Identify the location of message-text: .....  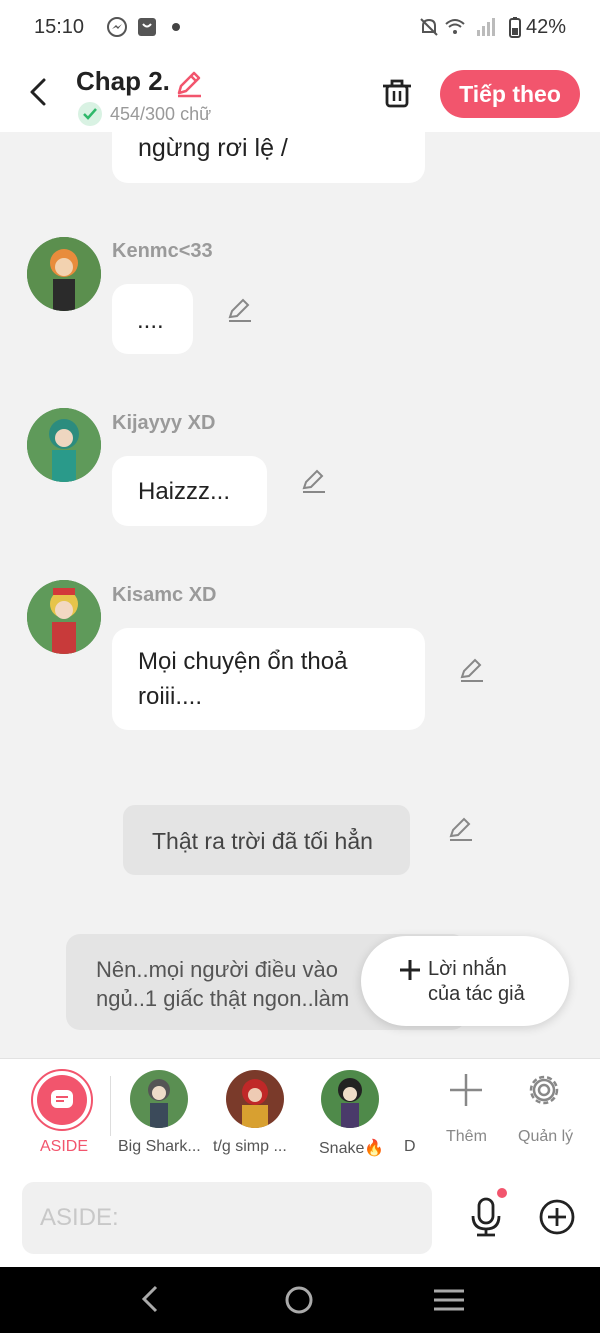
(150, 320).